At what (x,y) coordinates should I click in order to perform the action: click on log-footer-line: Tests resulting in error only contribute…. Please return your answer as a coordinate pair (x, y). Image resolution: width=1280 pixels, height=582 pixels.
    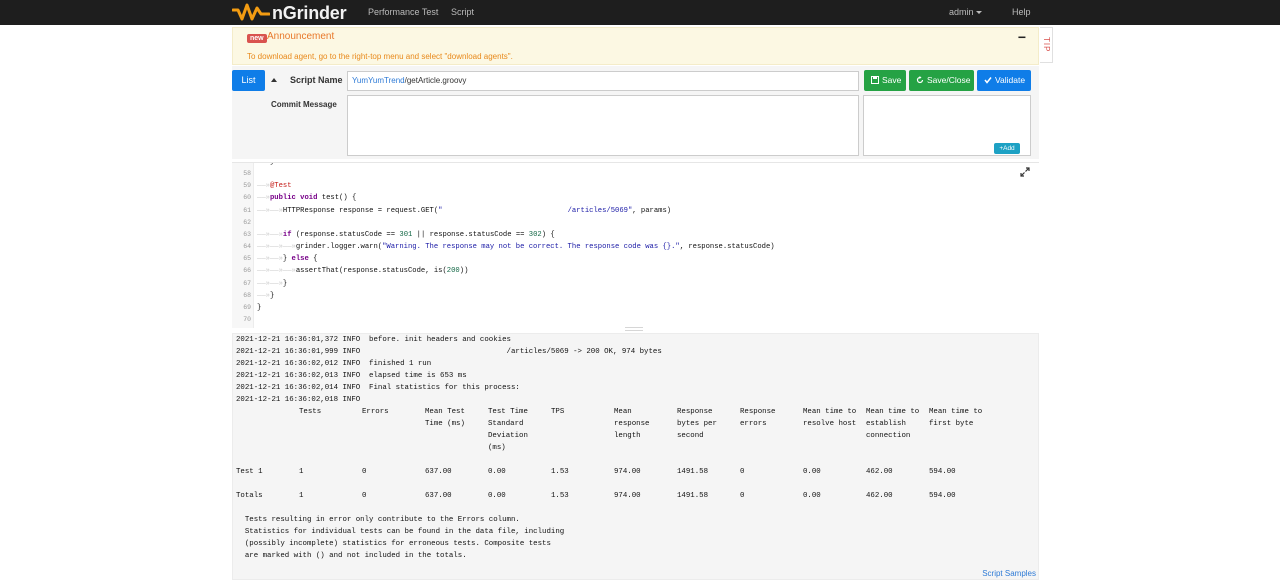
    Looking at the image, I should click on (378, 520).